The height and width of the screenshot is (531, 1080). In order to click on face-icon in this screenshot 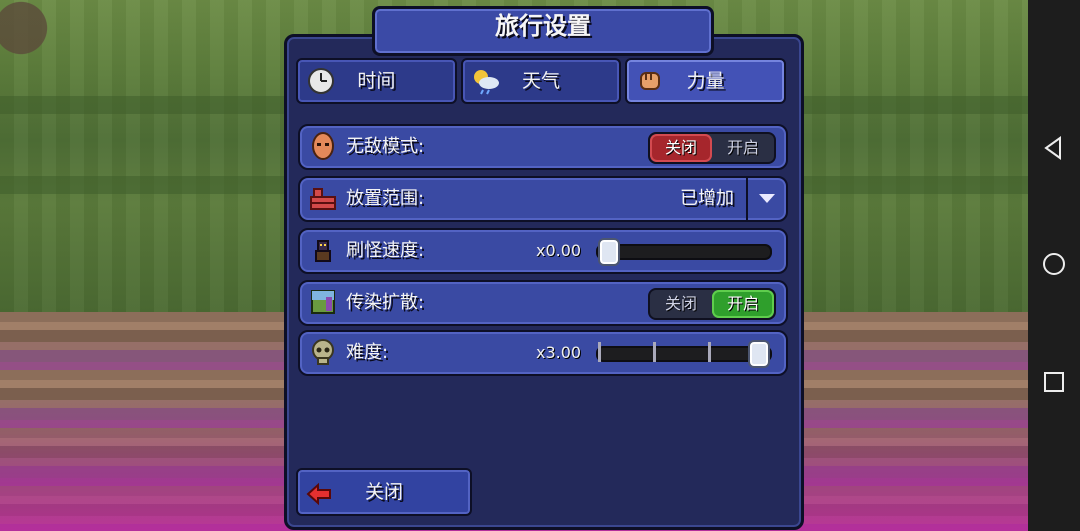, I will do `click(323, 146)`.